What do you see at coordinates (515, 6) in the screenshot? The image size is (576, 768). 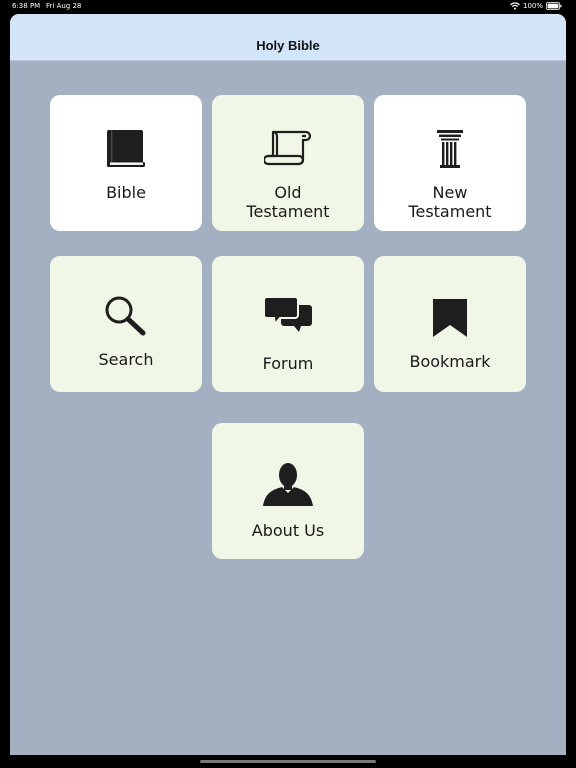 I see `wifi-icon` at bounding box center [515, 6].